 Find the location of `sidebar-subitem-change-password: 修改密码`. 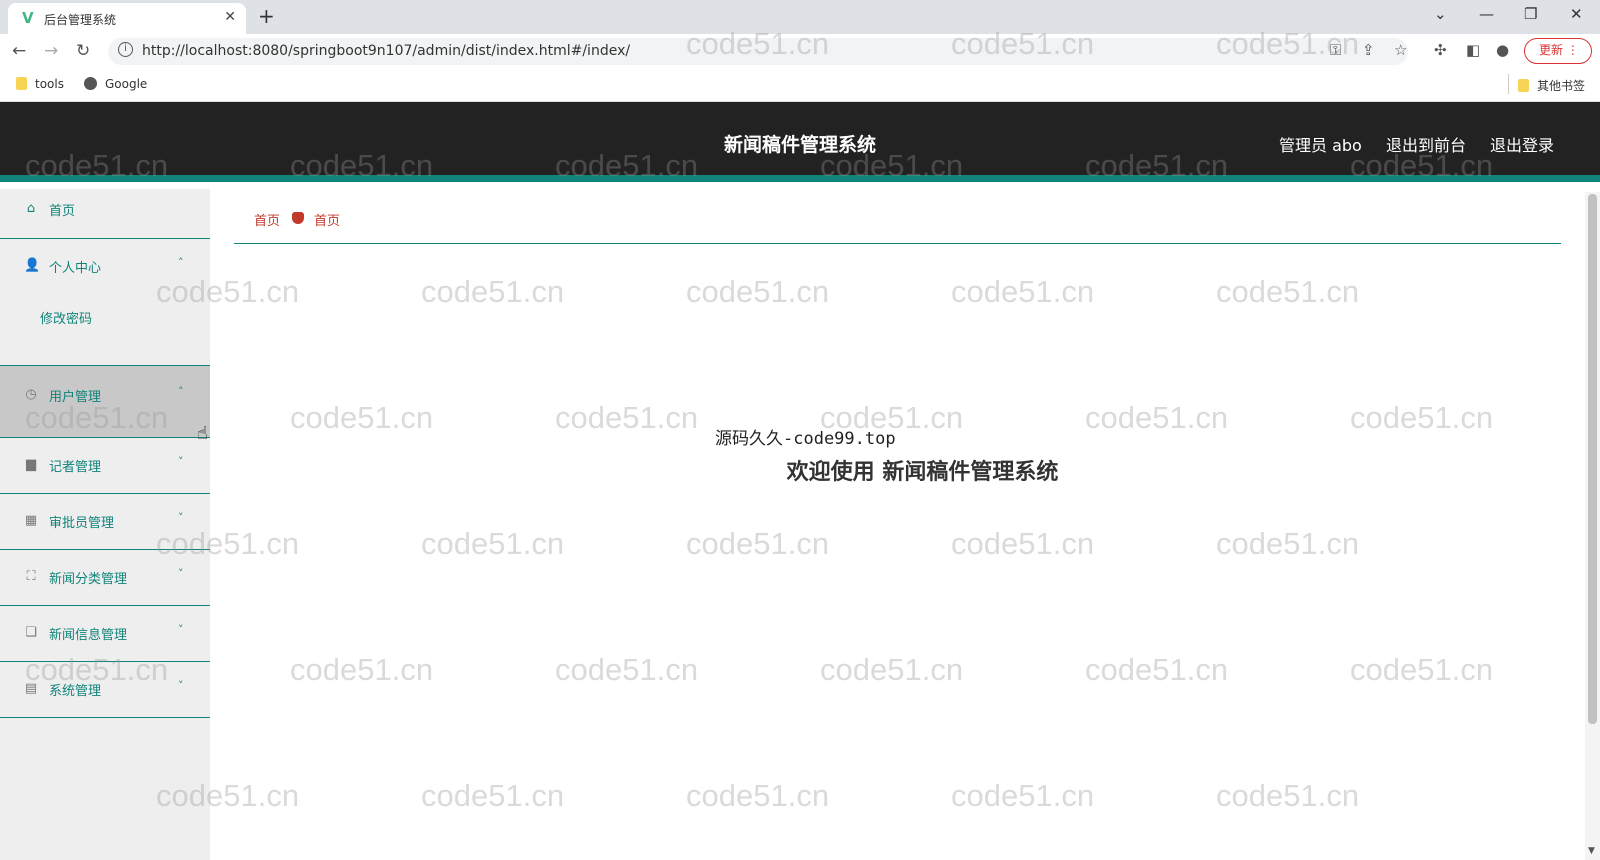

sidebar-subitem-change-password: 修改密码 is located at coordinates (66, 317).